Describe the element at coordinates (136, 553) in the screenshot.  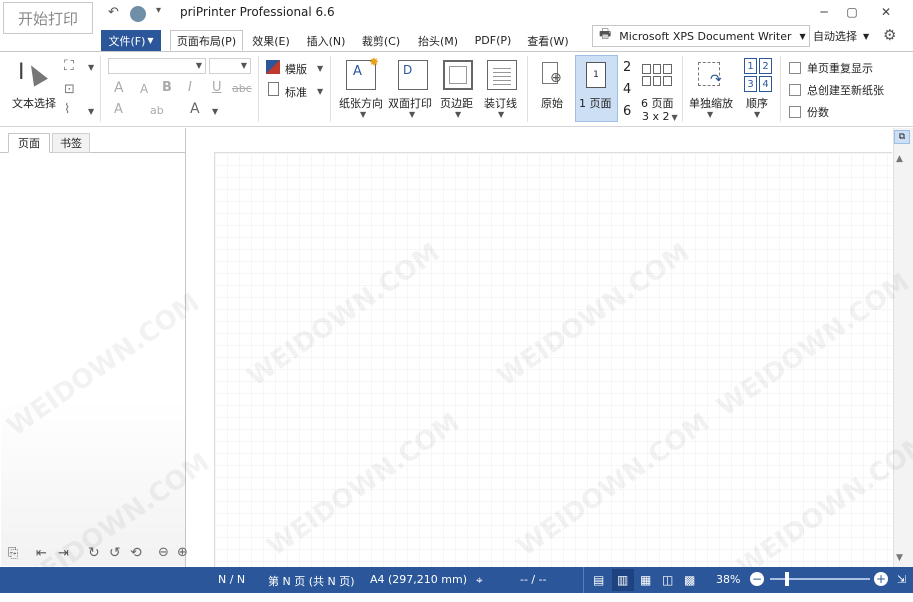
I see `flip-icon: ⟲` at that location.